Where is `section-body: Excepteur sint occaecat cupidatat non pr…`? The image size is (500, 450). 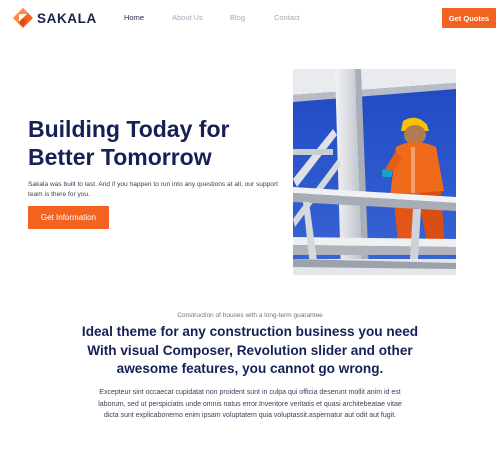
section-body: Excepteur sint occaecat cupidatat non pr… is located at coordinates (250, 404).